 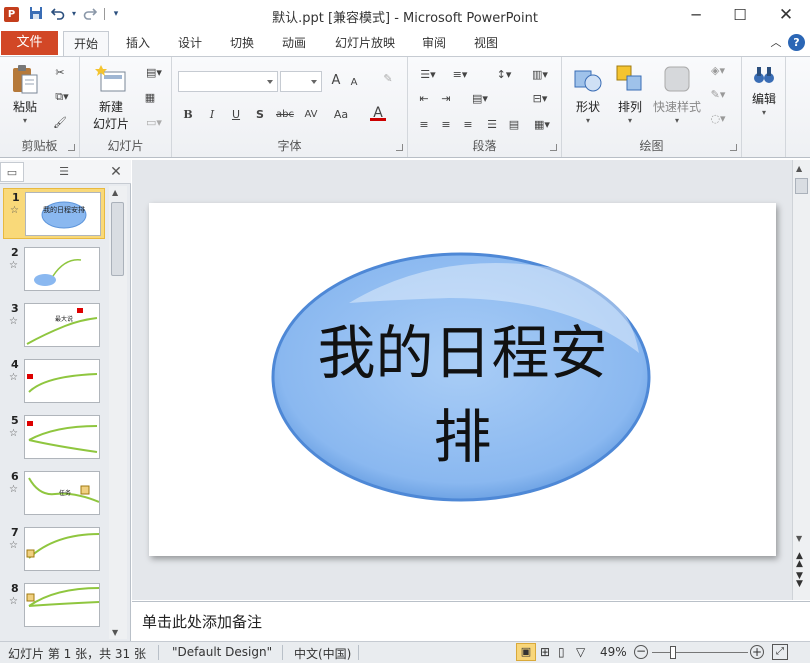 What do you see at coordinates (29, 43) in the screenshot?
I see `tab-file: 文件` at bounding box center [29, 43].